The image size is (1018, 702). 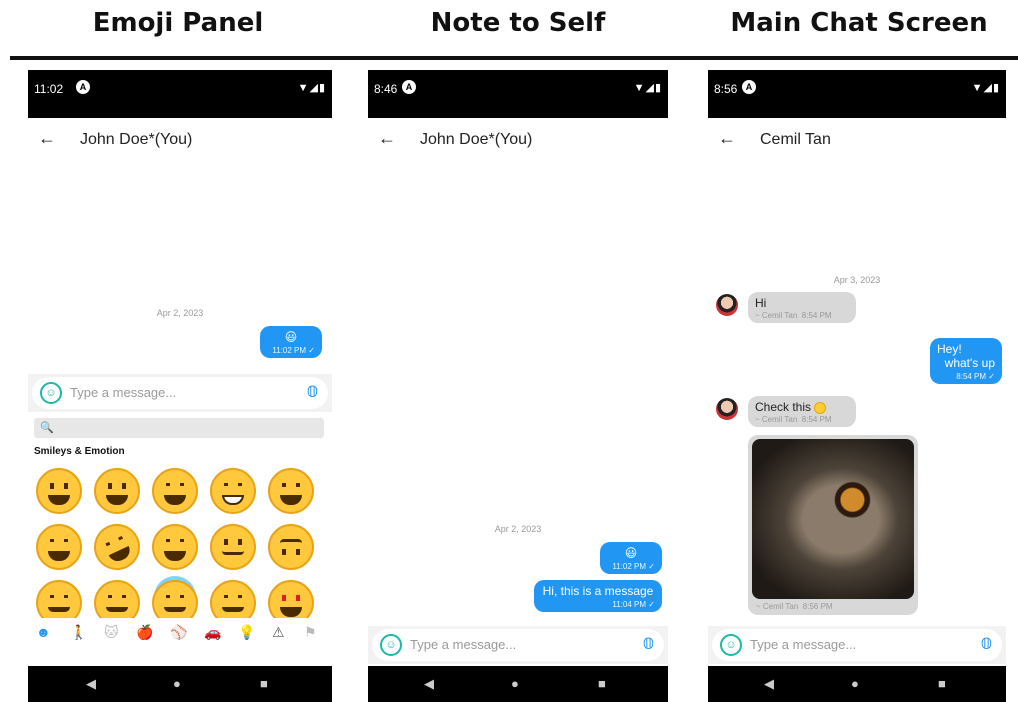 I want to click on incoming-message: Check this ~ Cemil Tan 8:54 PM, so click(x=802, y=411).